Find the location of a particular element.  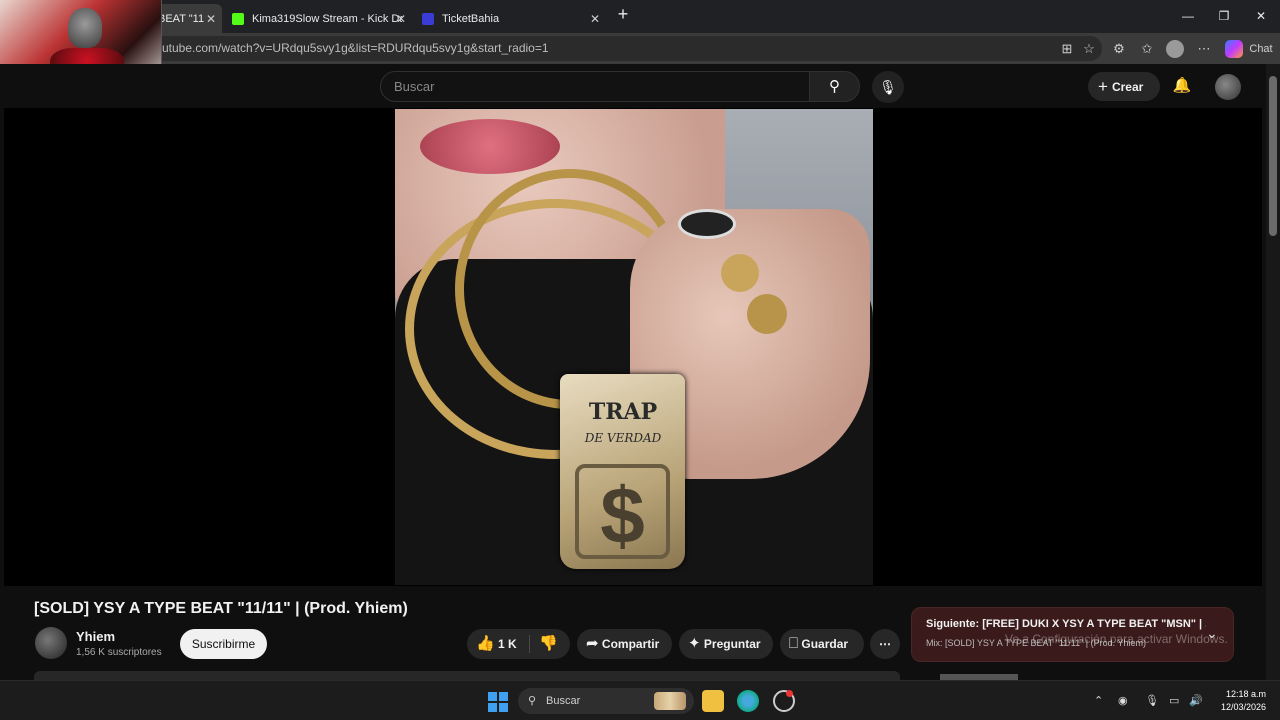

ask-label: Preguntar is located at coordinates (732, 644).